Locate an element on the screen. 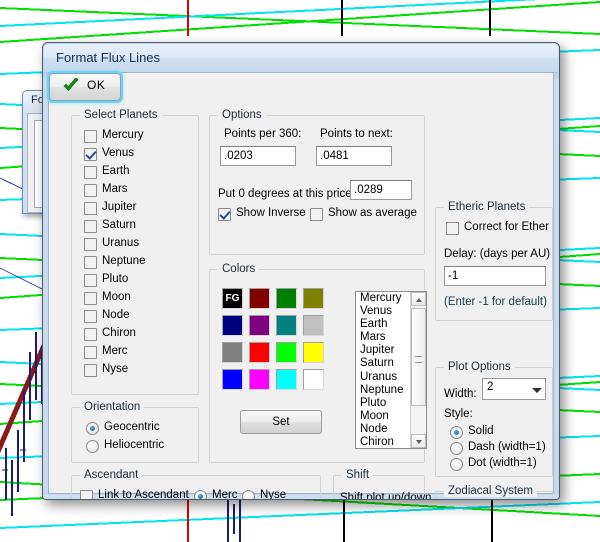  planet-label: Mars is located at coordinates (115, 189).